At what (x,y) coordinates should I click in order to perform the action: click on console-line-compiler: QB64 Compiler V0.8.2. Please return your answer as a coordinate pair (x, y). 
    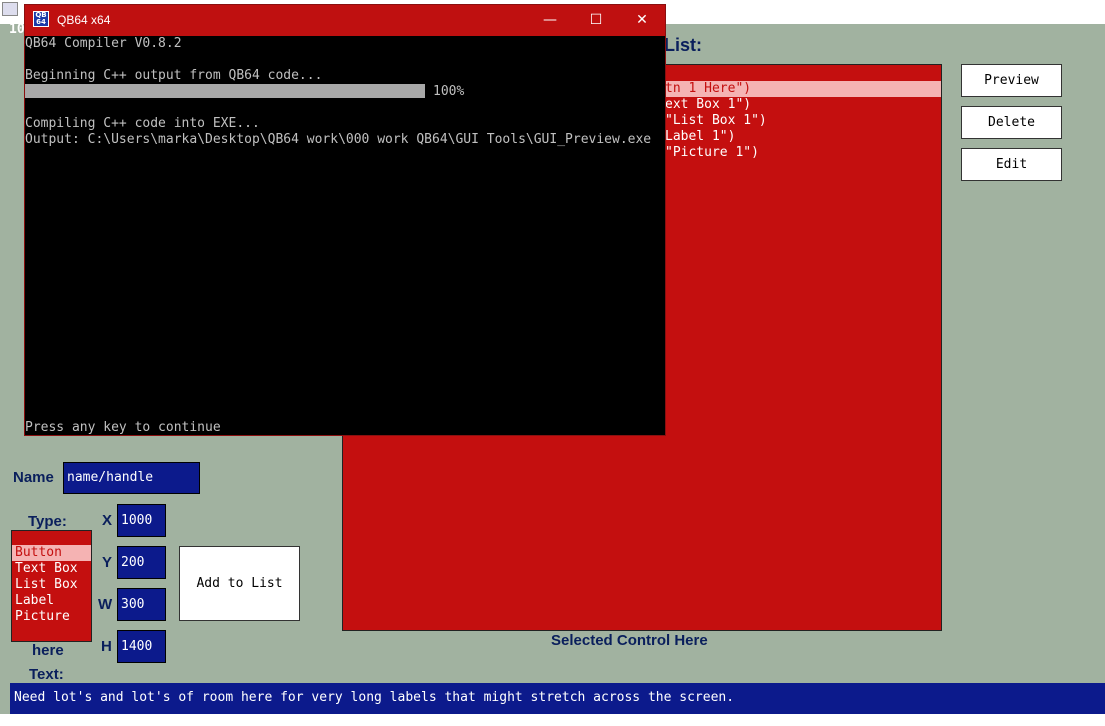
    Looking at the image, I should click on (103, 43).